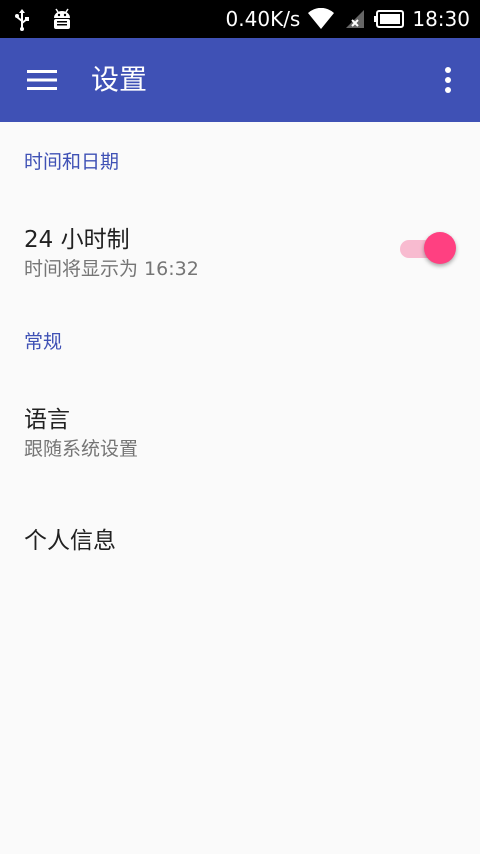 This screenshot has height=854, width=480. Describe the element at coordinates (22, 20) in the screenshot. I see `usb-icon` at that location.